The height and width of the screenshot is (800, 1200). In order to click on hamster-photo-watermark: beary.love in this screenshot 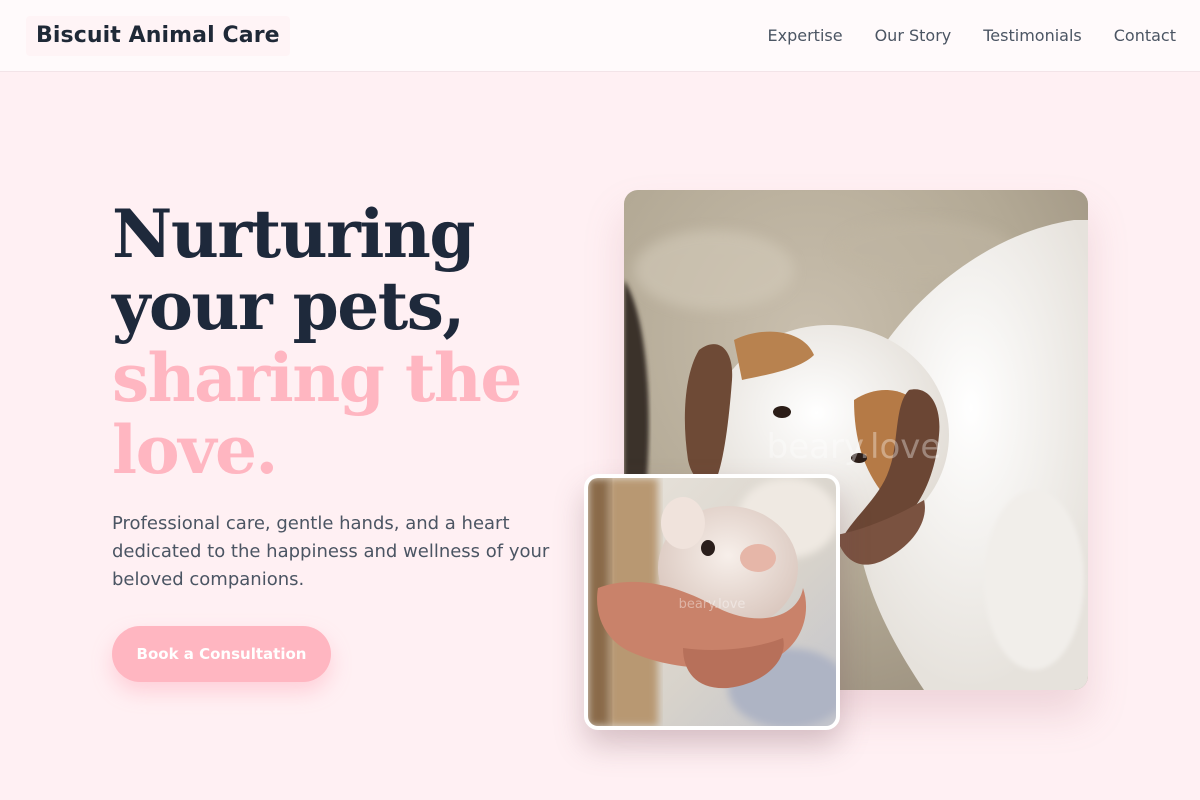, I will do `click(712, 604)`.